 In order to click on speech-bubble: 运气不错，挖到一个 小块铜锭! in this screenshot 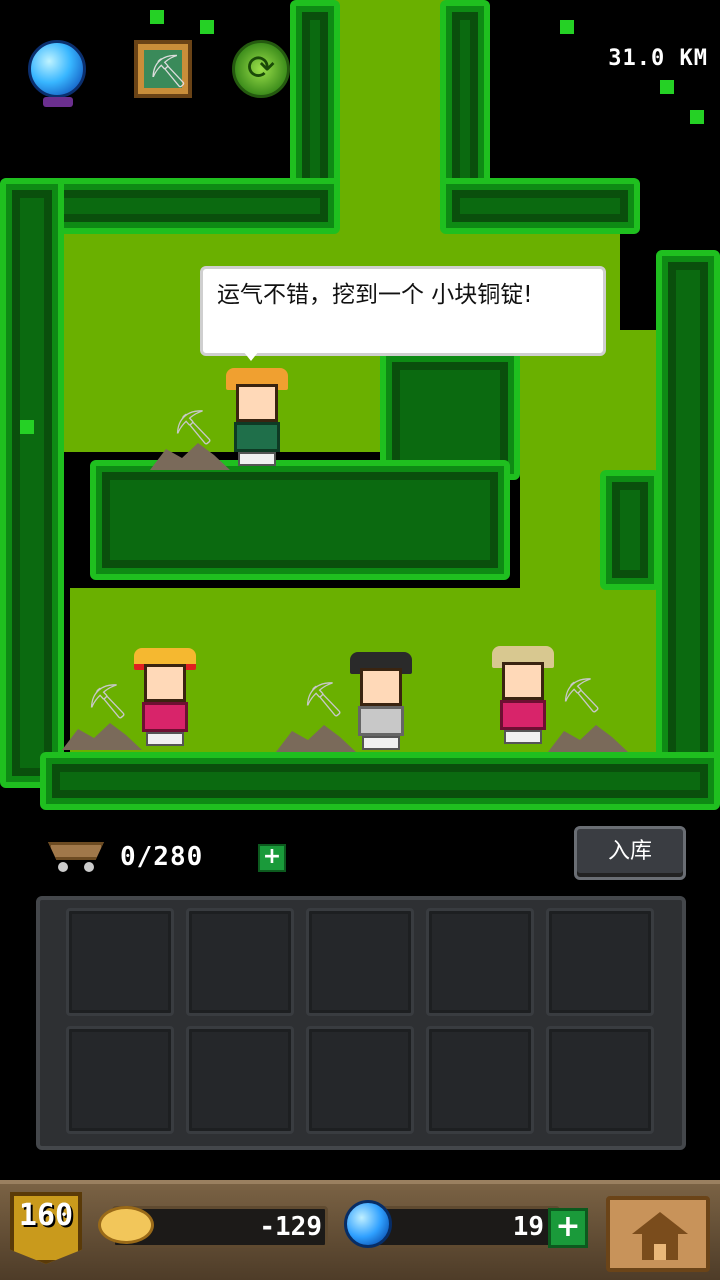, I will do `click(403, 313)`.